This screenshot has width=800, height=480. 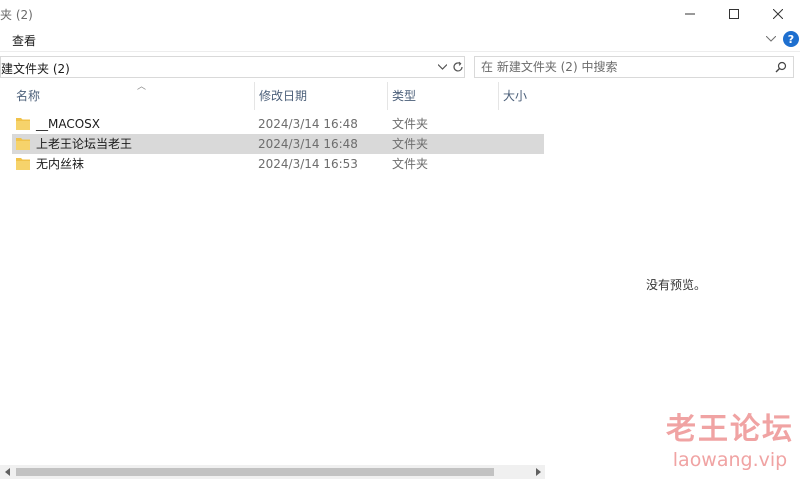 I want to click on column-header: 名称 ︿ 修改日期 类型 大小, so click(x=272, y=96).